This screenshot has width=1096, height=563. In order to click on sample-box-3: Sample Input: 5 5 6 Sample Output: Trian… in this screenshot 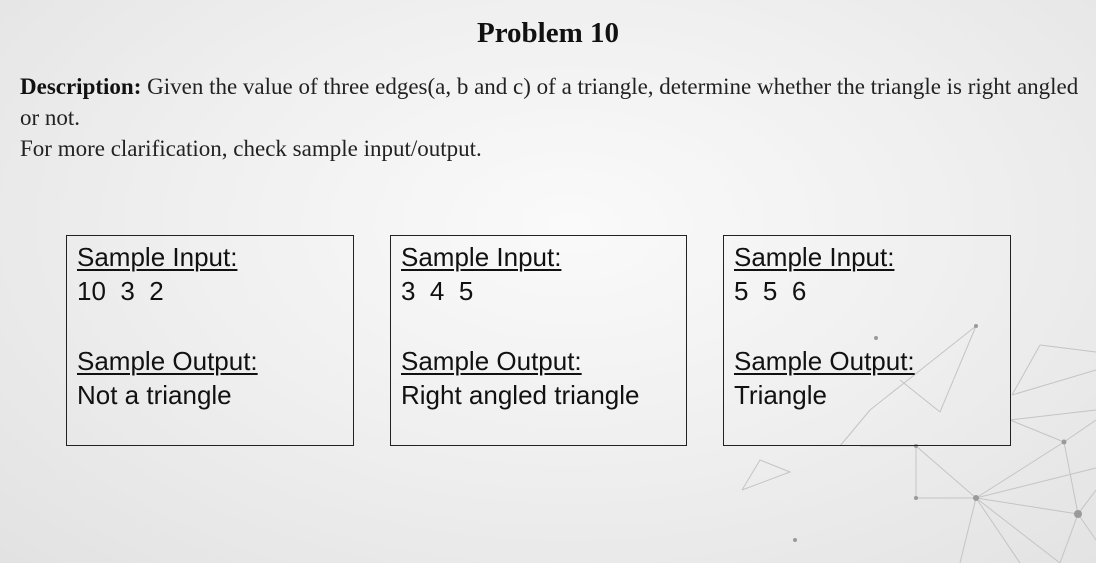, I will do `click(867, 340)`.